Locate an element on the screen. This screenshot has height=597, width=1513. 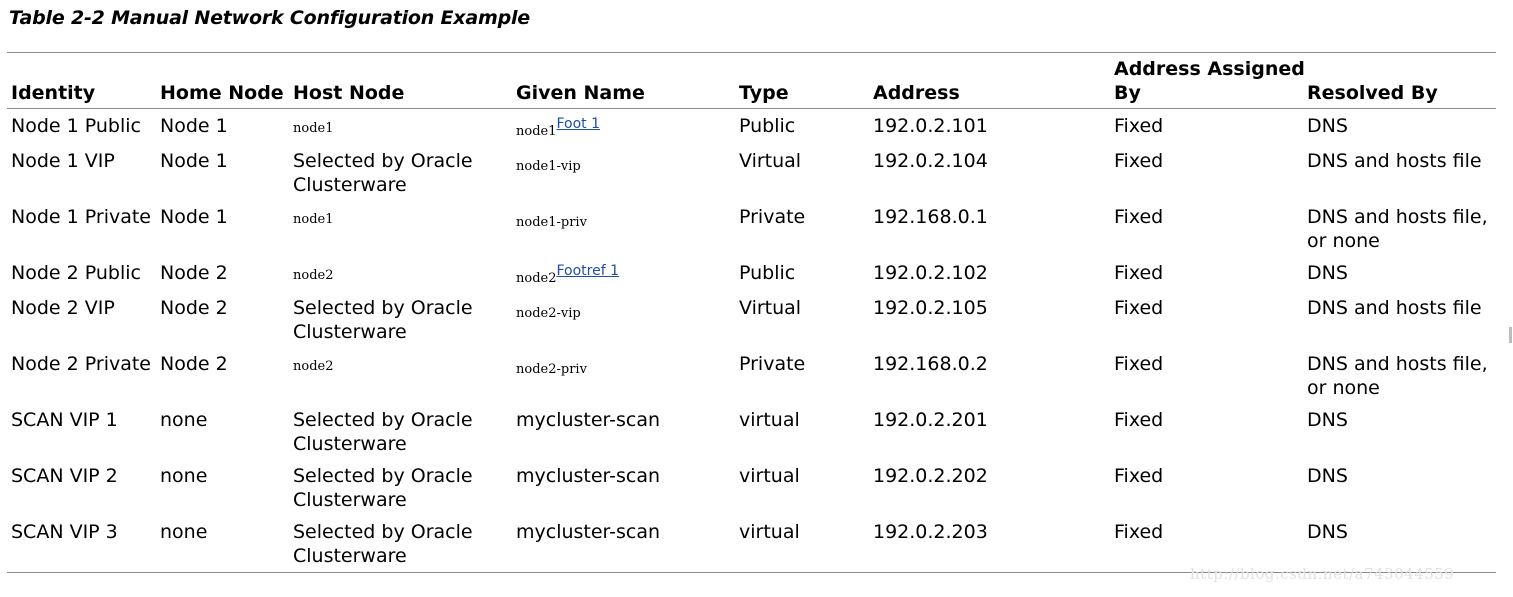
header-type: Type is located at coordinates (764, 93).